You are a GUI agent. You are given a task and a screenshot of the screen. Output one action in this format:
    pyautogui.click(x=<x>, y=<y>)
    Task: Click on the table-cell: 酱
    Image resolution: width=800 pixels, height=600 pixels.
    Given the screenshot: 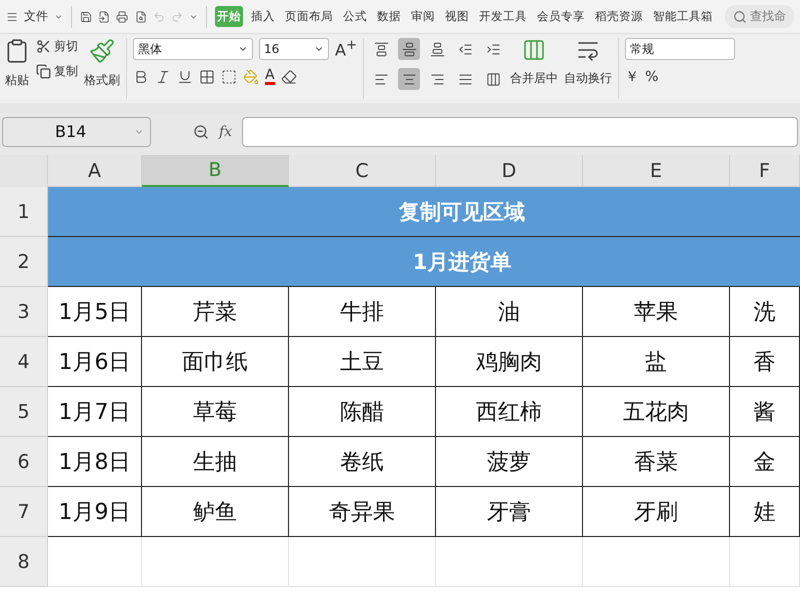 What is the action you would take?
    pyautogui.click(x=765, y=412)
    